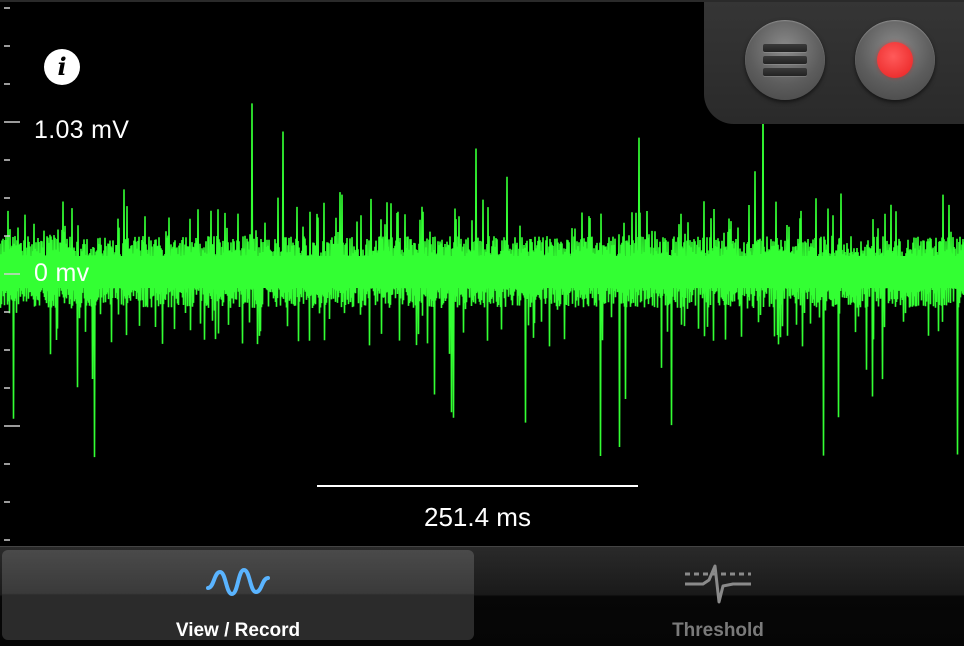 The image size is (964, 646). I want to click on time-scale-bar, so click(477, 486).